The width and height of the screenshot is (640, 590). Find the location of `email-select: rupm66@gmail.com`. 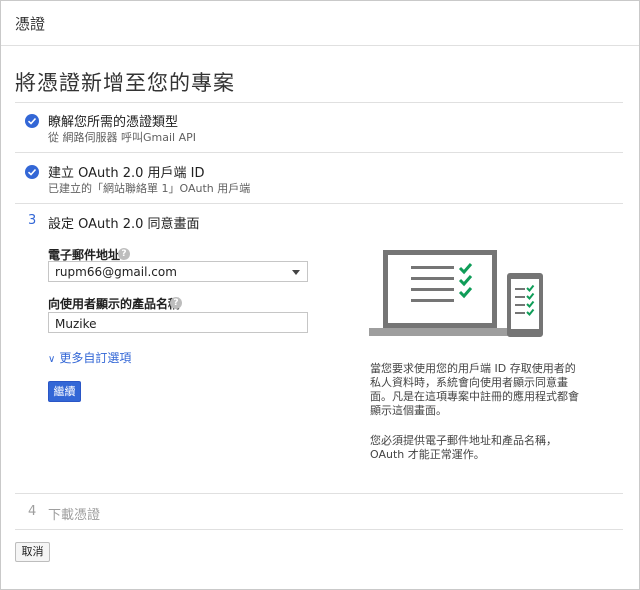

email-select: rupm66@gmail.com is located at coordinates (178, 271).